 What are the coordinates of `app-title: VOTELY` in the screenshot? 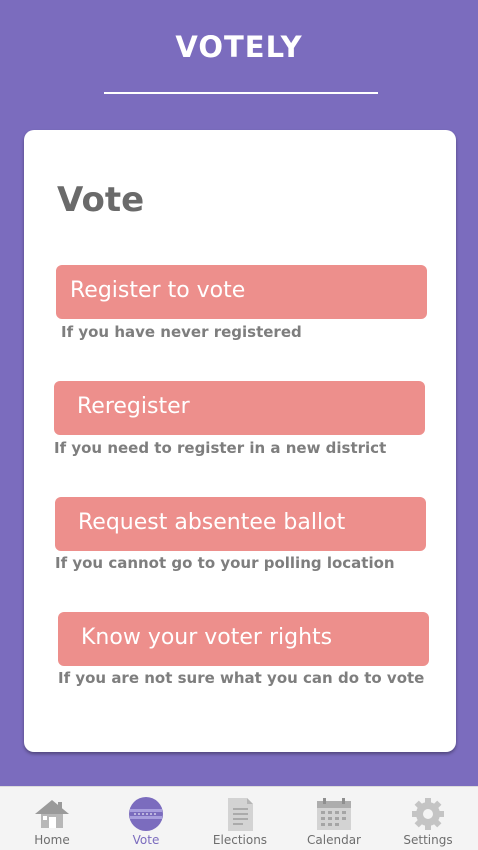 It's located at (239, 47).